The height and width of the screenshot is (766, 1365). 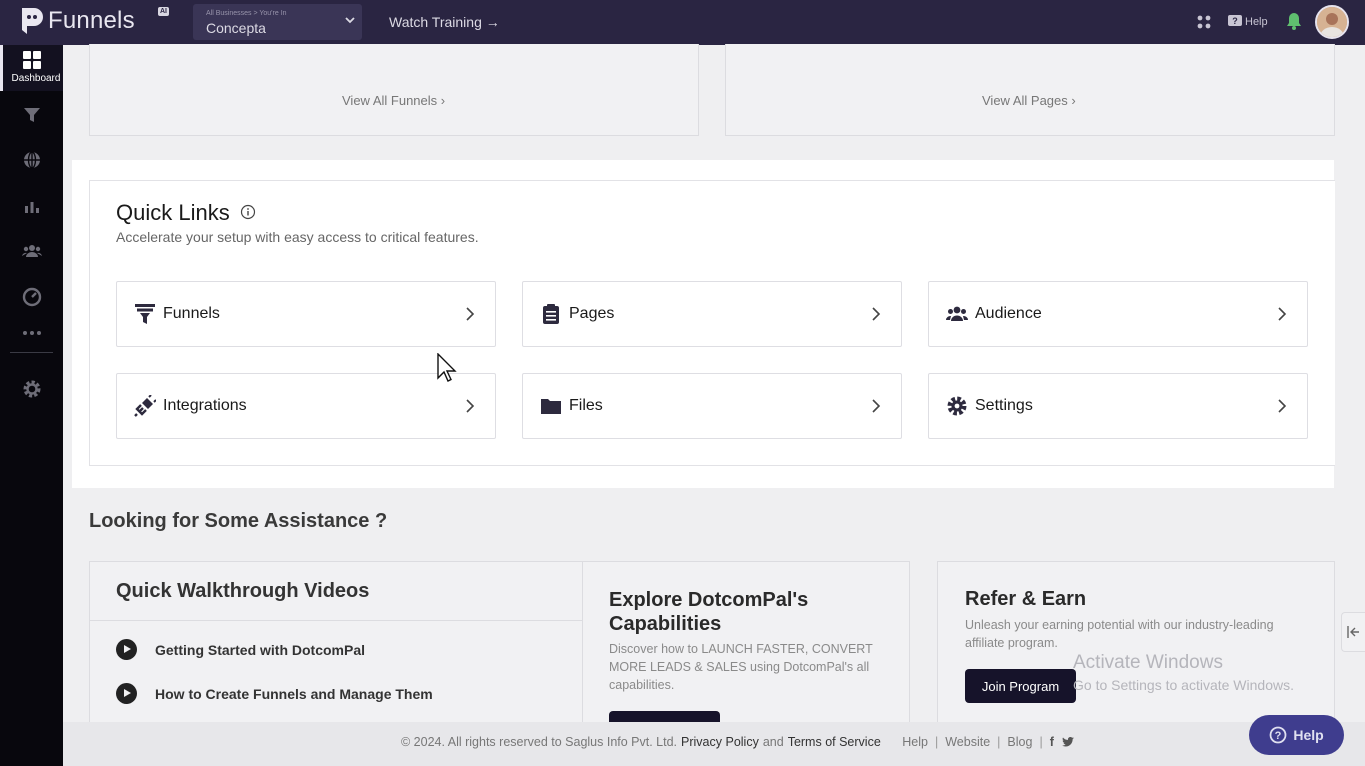 I want to click on quick-link-label: Audience, so click(x=1008, y=313).